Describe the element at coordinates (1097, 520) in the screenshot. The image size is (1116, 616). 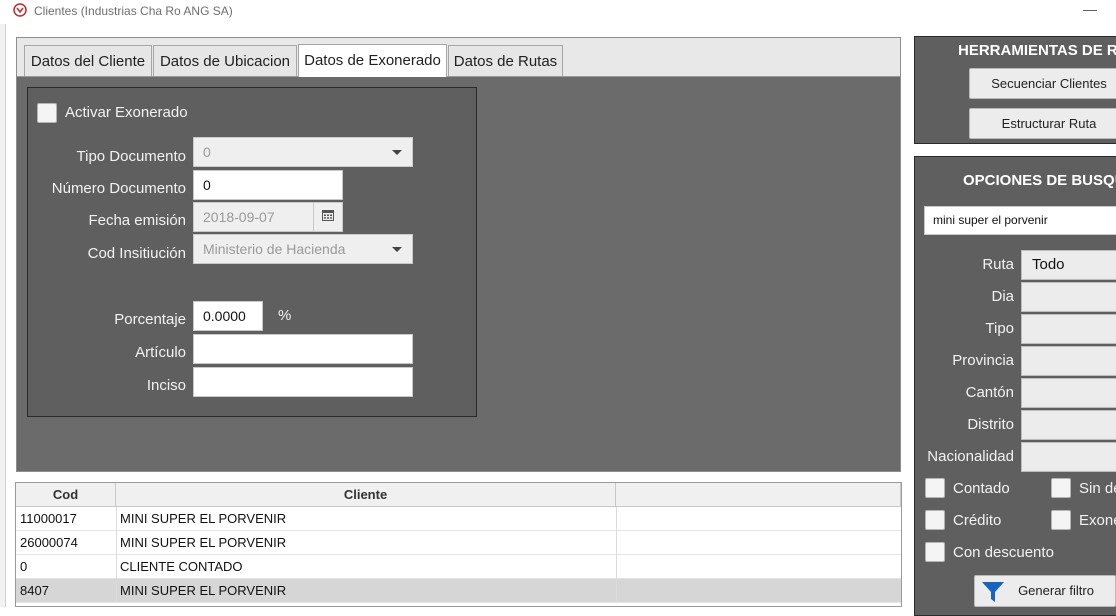
I see `exonerado-filter-label: Exone` at that location.